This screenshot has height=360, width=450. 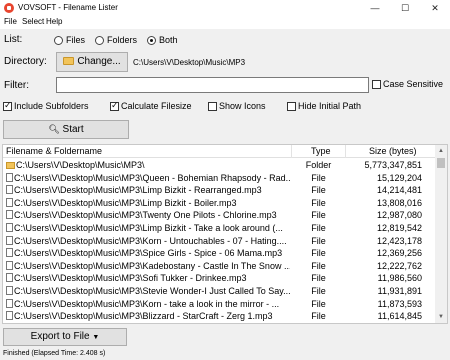 I want to click on size-cell: 11,986,560, so click(x=399, y=278).